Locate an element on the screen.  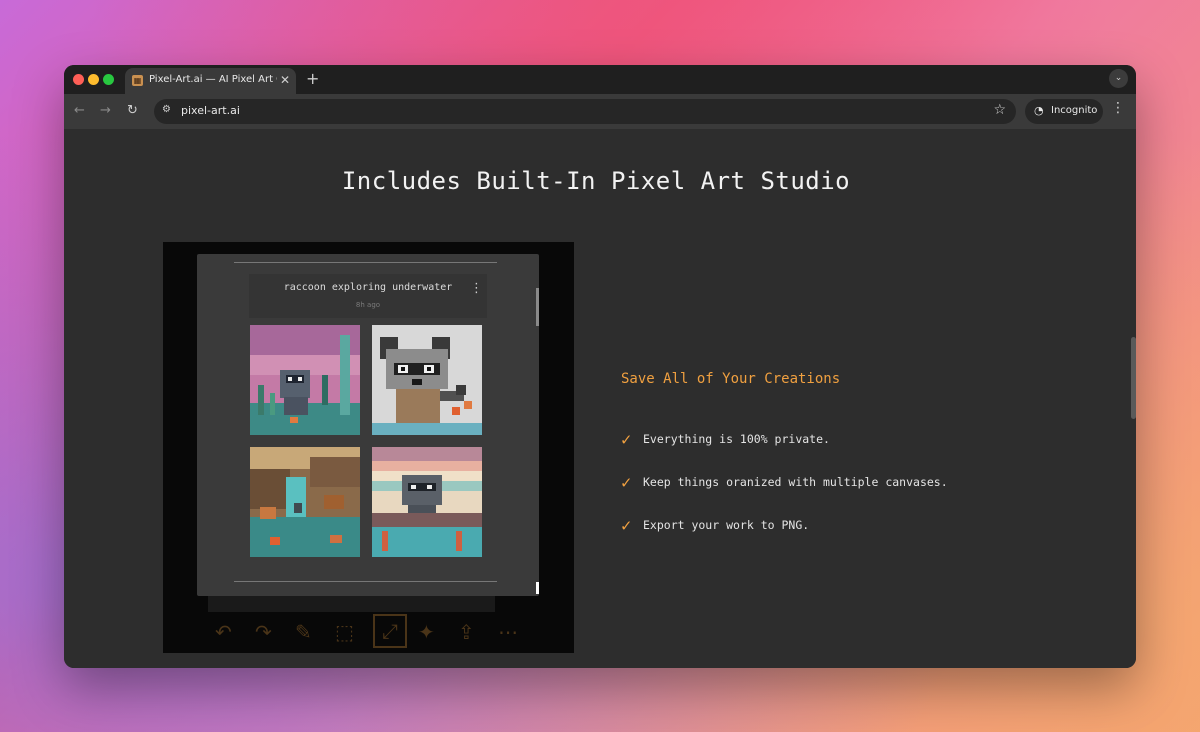
card-options-icon: ⋮ is located at coordinates (476, 288).